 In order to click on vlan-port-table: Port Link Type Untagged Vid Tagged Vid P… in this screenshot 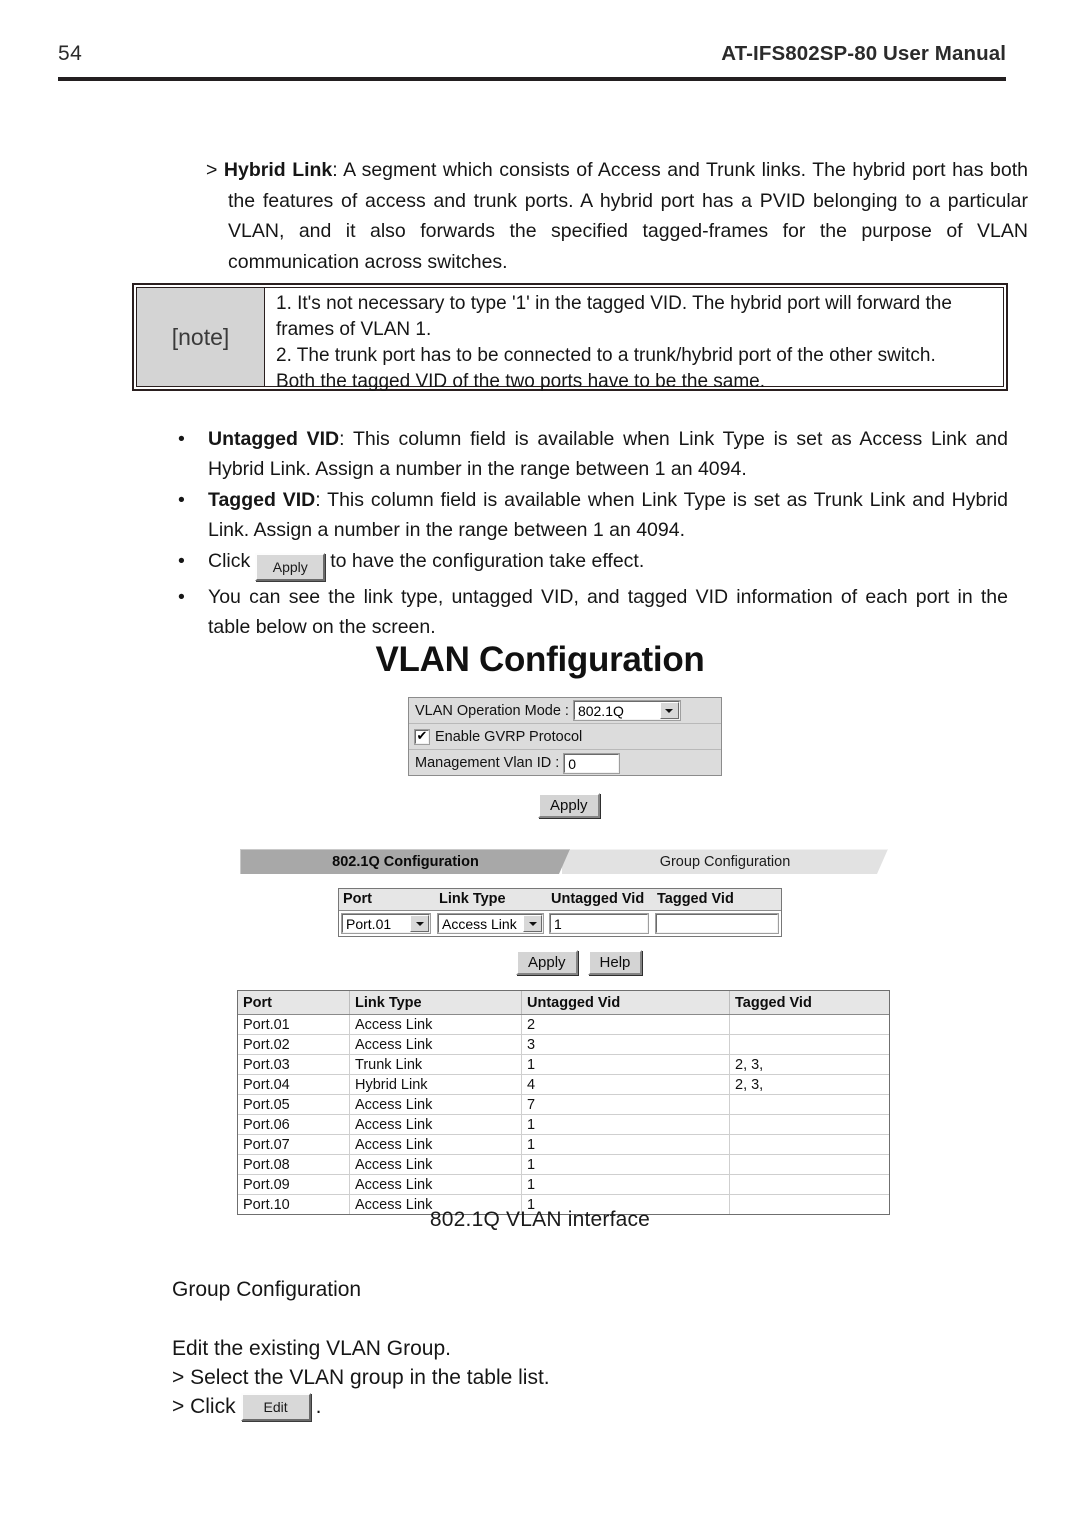, I will do `click(563, 1102)`.